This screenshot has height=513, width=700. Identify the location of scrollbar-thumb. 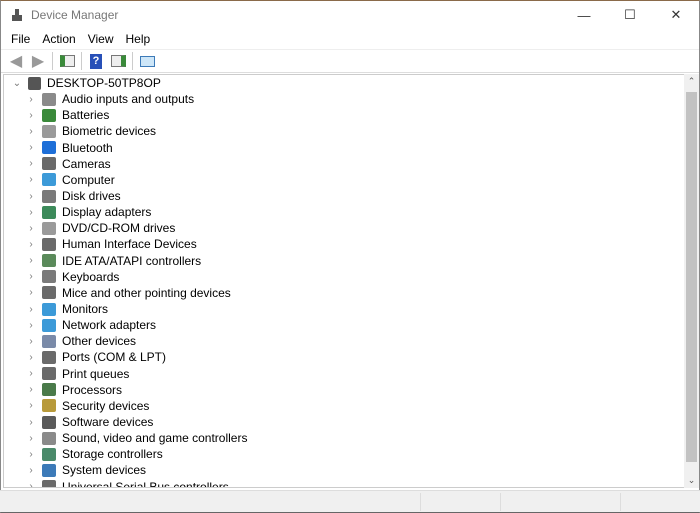
(691, 277).